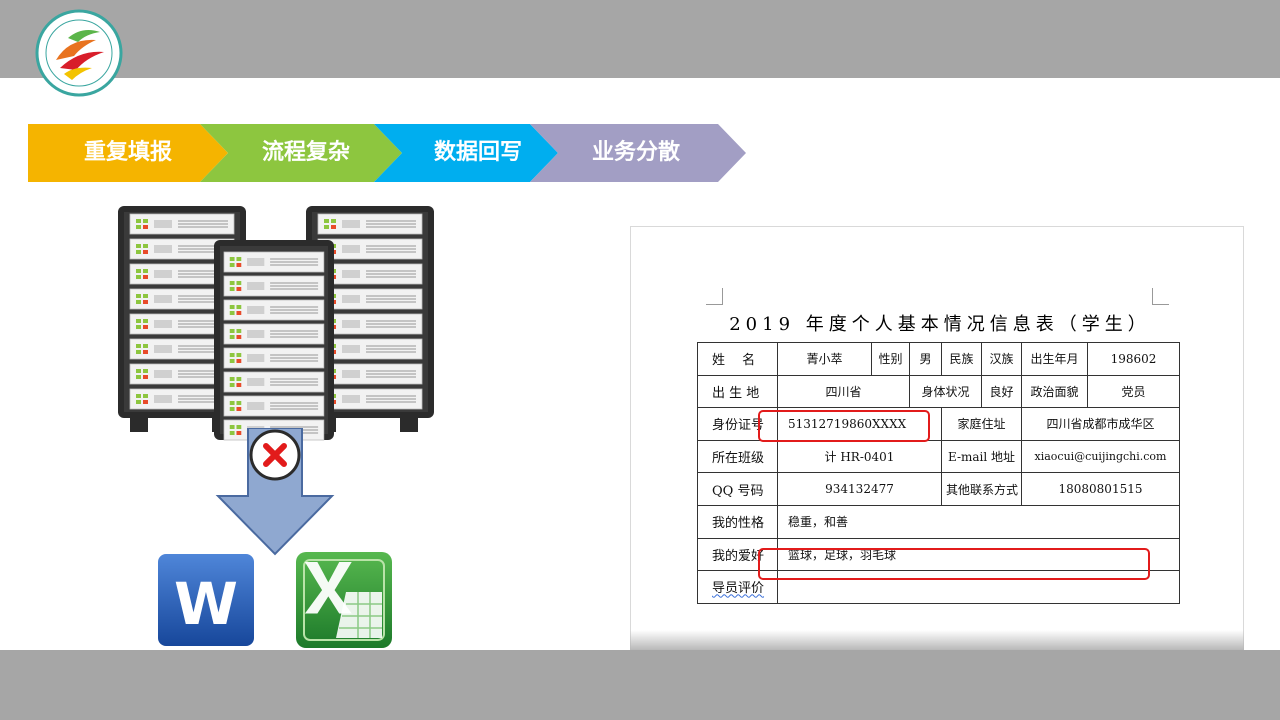 Image resolution: width=1280 pixels, height=720 pixels. I want to click on table-row: 出 生 地 四川省 身体状况 良好 政治面貌 党员, so click(938, 391).